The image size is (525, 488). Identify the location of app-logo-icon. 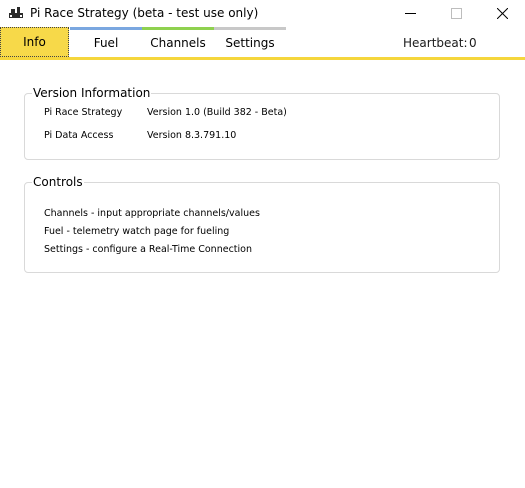
(16, 12).